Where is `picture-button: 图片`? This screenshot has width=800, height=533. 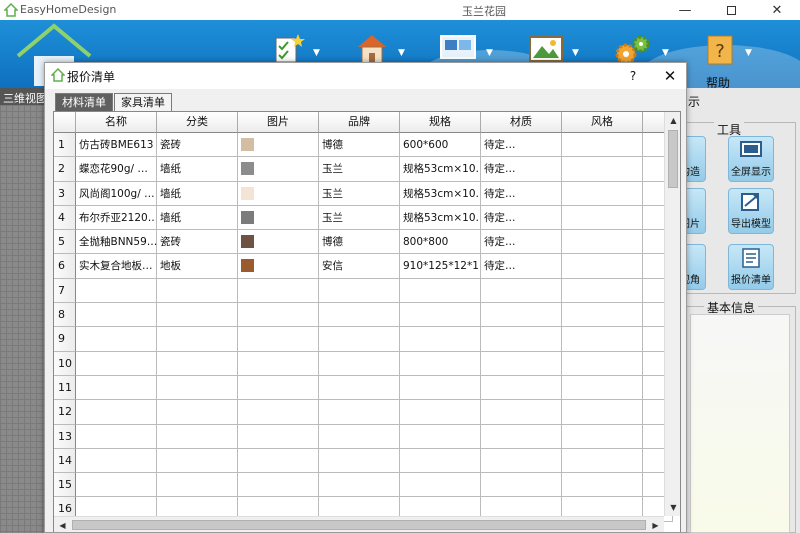 picture-button: 图片 is located at coordinates (696, 211).